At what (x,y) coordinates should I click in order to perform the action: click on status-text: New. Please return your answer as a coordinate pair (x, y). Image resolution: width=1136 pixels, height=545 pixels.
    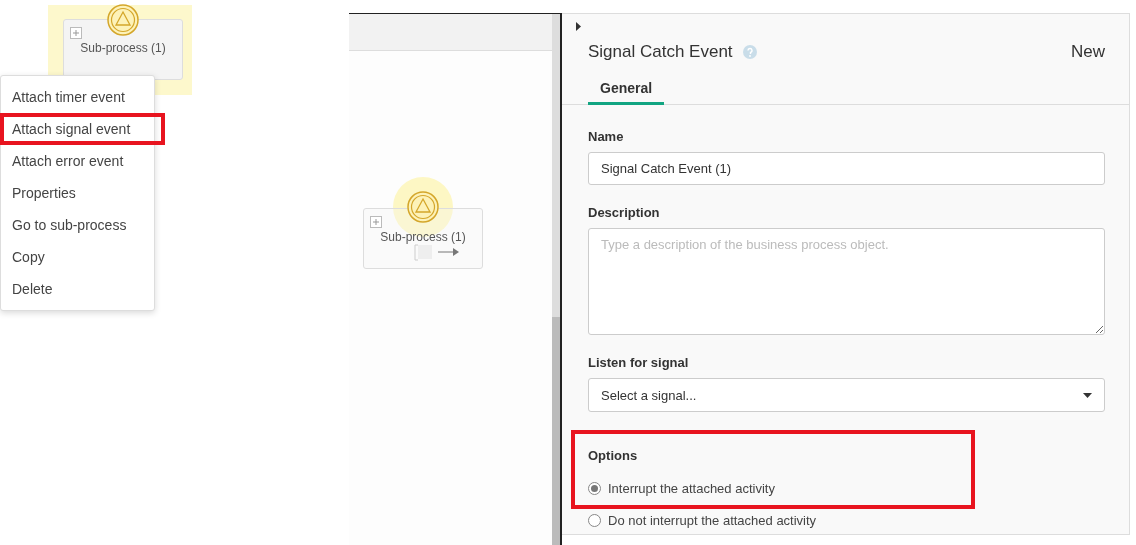
    Looking at the image, I should click on (1088, 52).